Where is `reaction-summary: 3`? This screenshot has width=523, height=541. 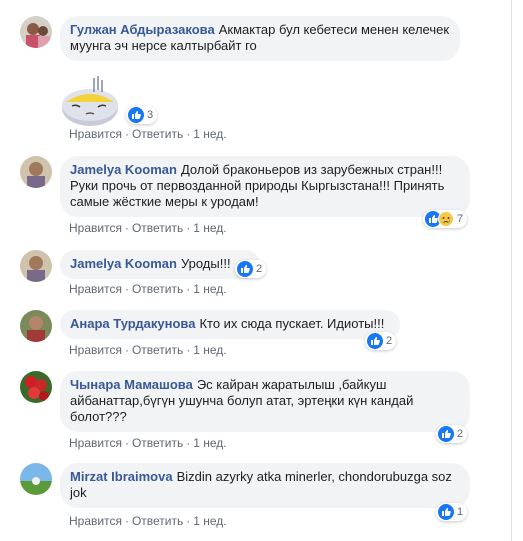 reaction-summary: 3 is located at coordinates (142, 115).